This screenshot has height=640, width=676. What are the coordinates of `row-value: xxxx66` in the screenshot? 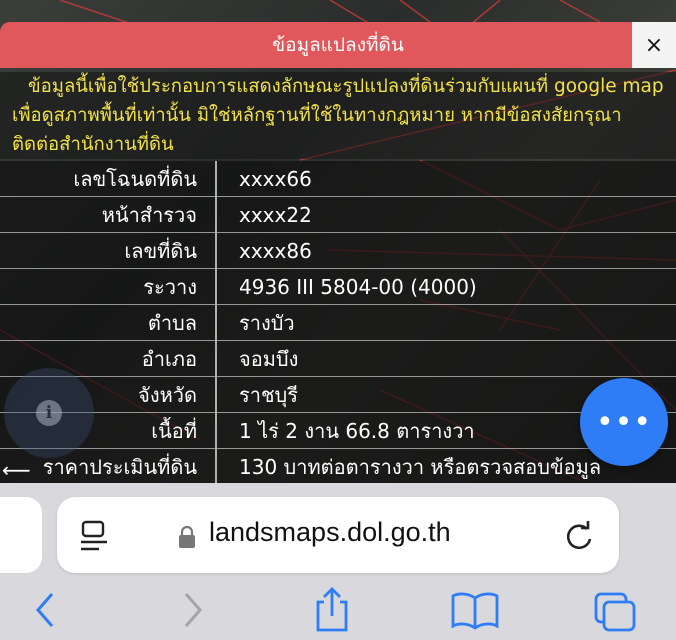 It's located at (446, 179).